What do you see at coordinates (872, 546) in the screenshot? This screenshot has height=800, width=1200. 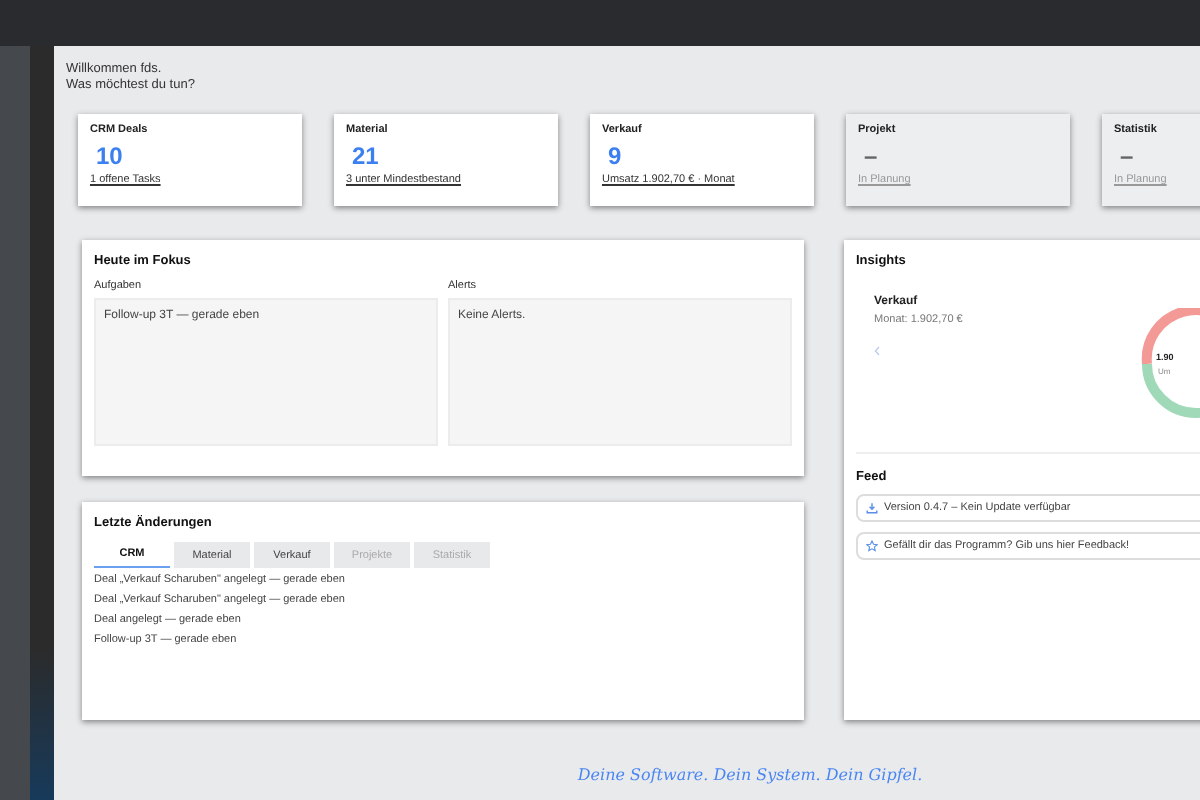 I see `star-icon` at bounding box center [872, 546].